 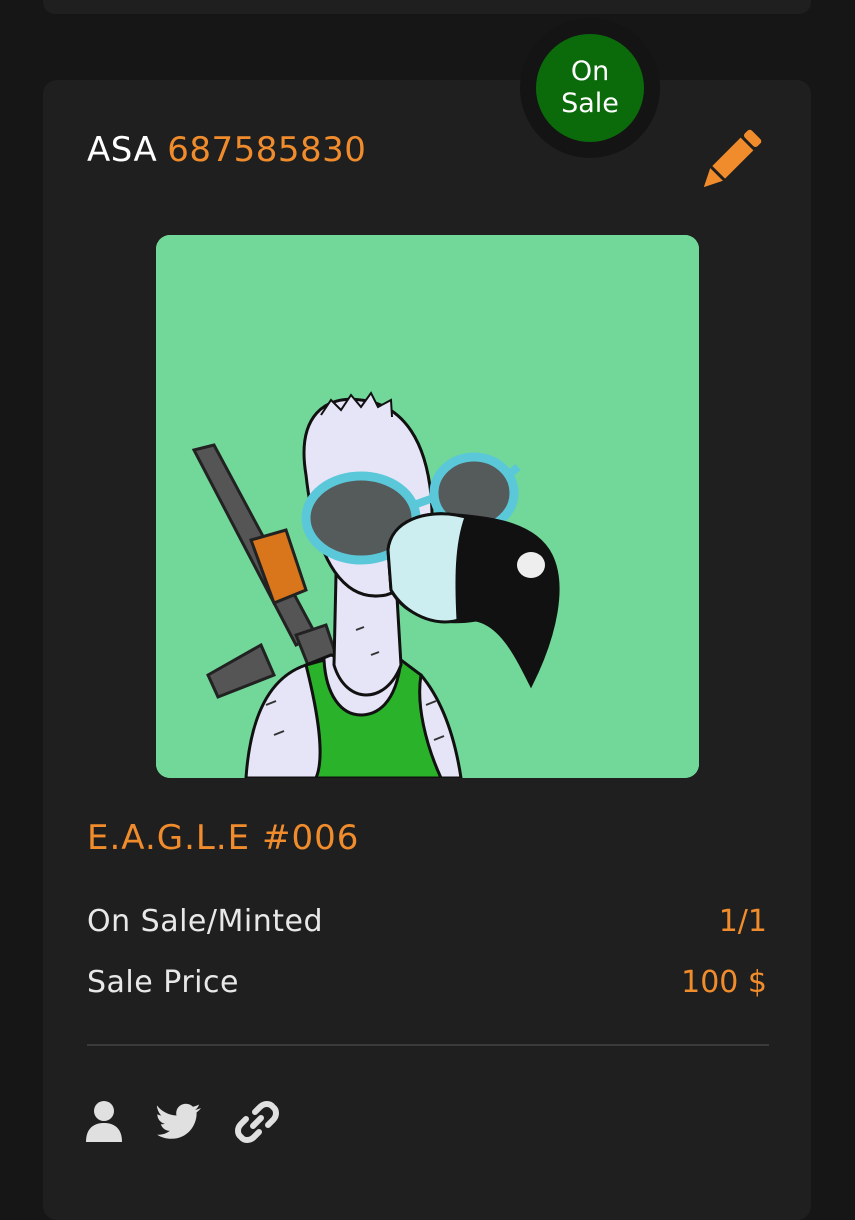 What do you see at coordinates (122, 150) in the screenshot?
I see `asa-label: ASA` at bounding box center [122, 150].